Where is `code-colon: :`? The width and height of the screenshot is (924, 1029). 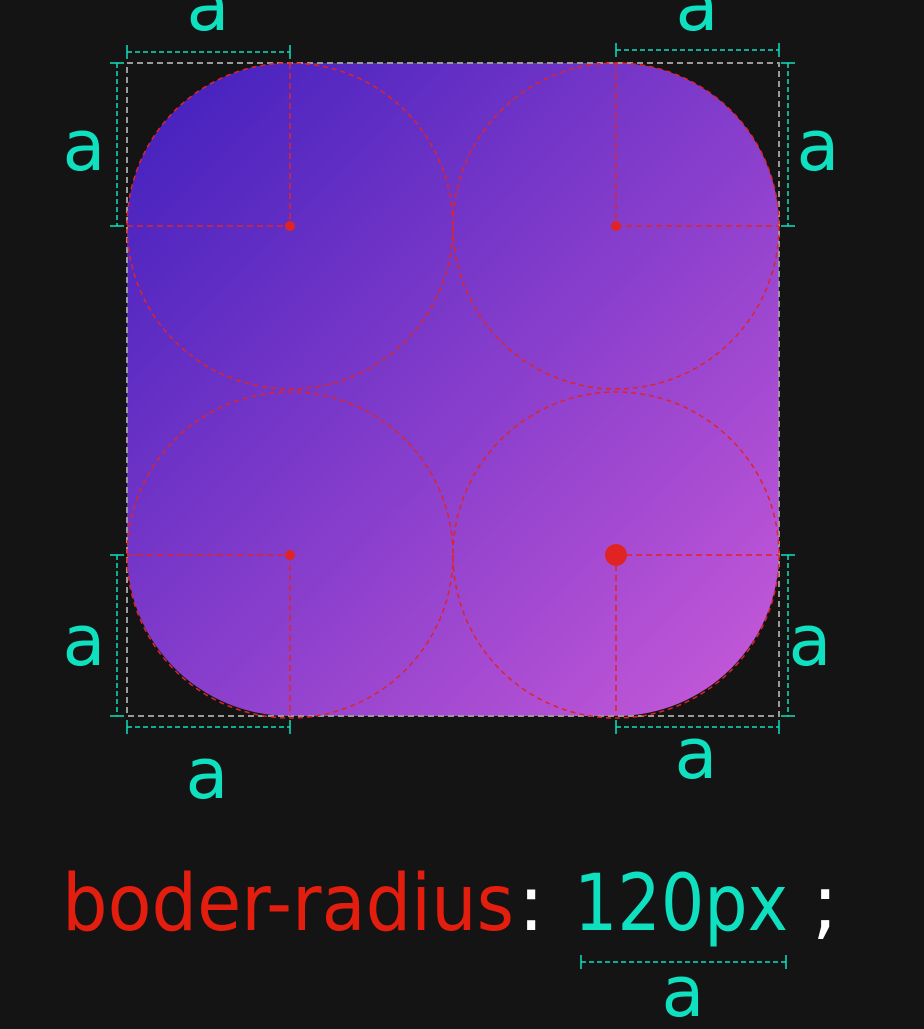
code-colon: : is located at coordinates (531, 904).